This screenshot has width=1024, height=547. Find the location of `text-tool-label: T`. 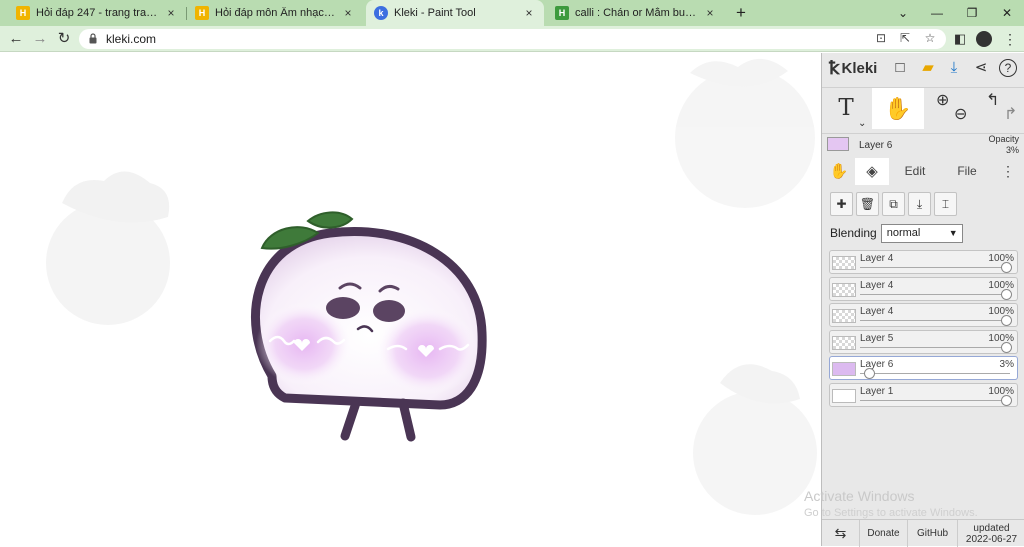

text-tool-label: T is located at coordinates (846, 108).